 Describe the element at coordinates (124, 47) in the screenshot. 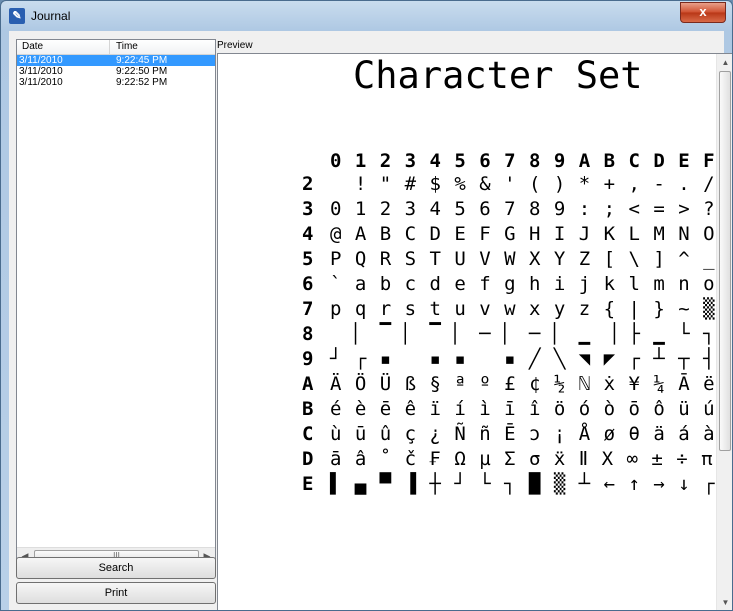

I see `column-header-time: Time` at that location.